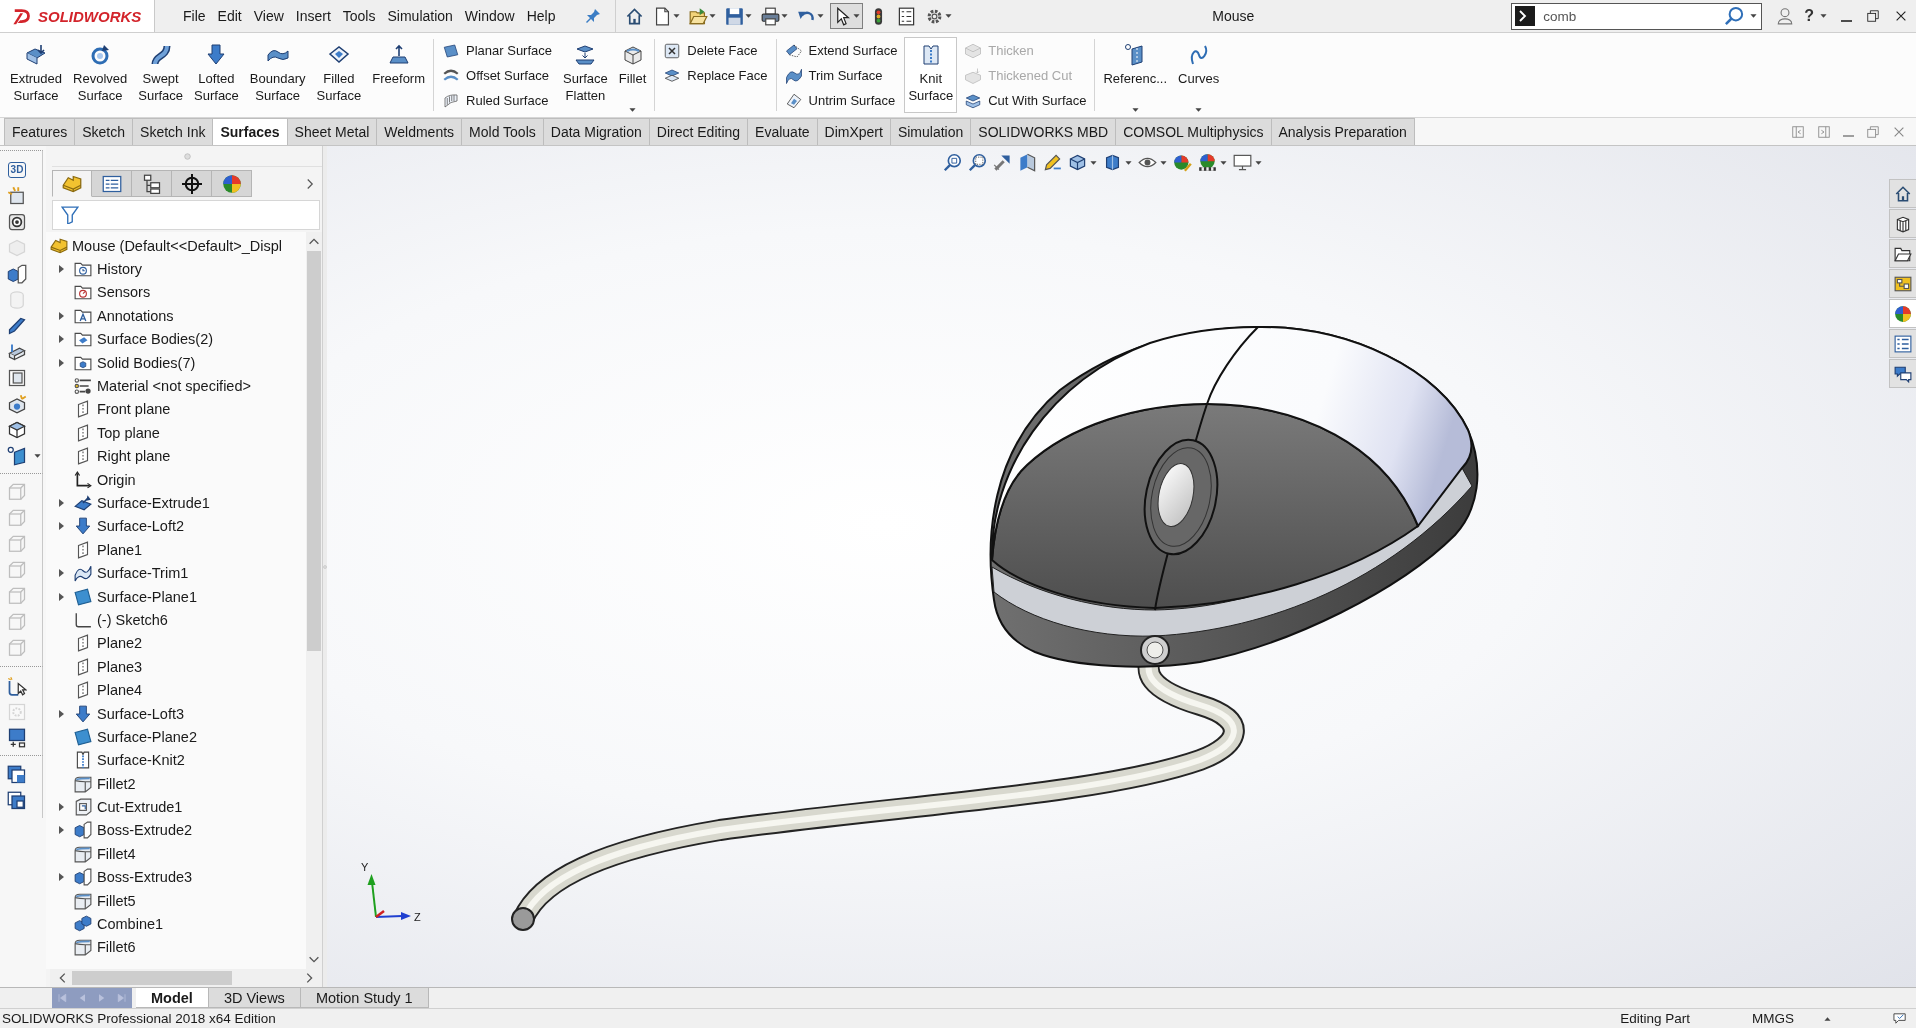  Describe the element at coordinates (83, 619) in the screenshot. I see `sketch-outline-icon` at that location.